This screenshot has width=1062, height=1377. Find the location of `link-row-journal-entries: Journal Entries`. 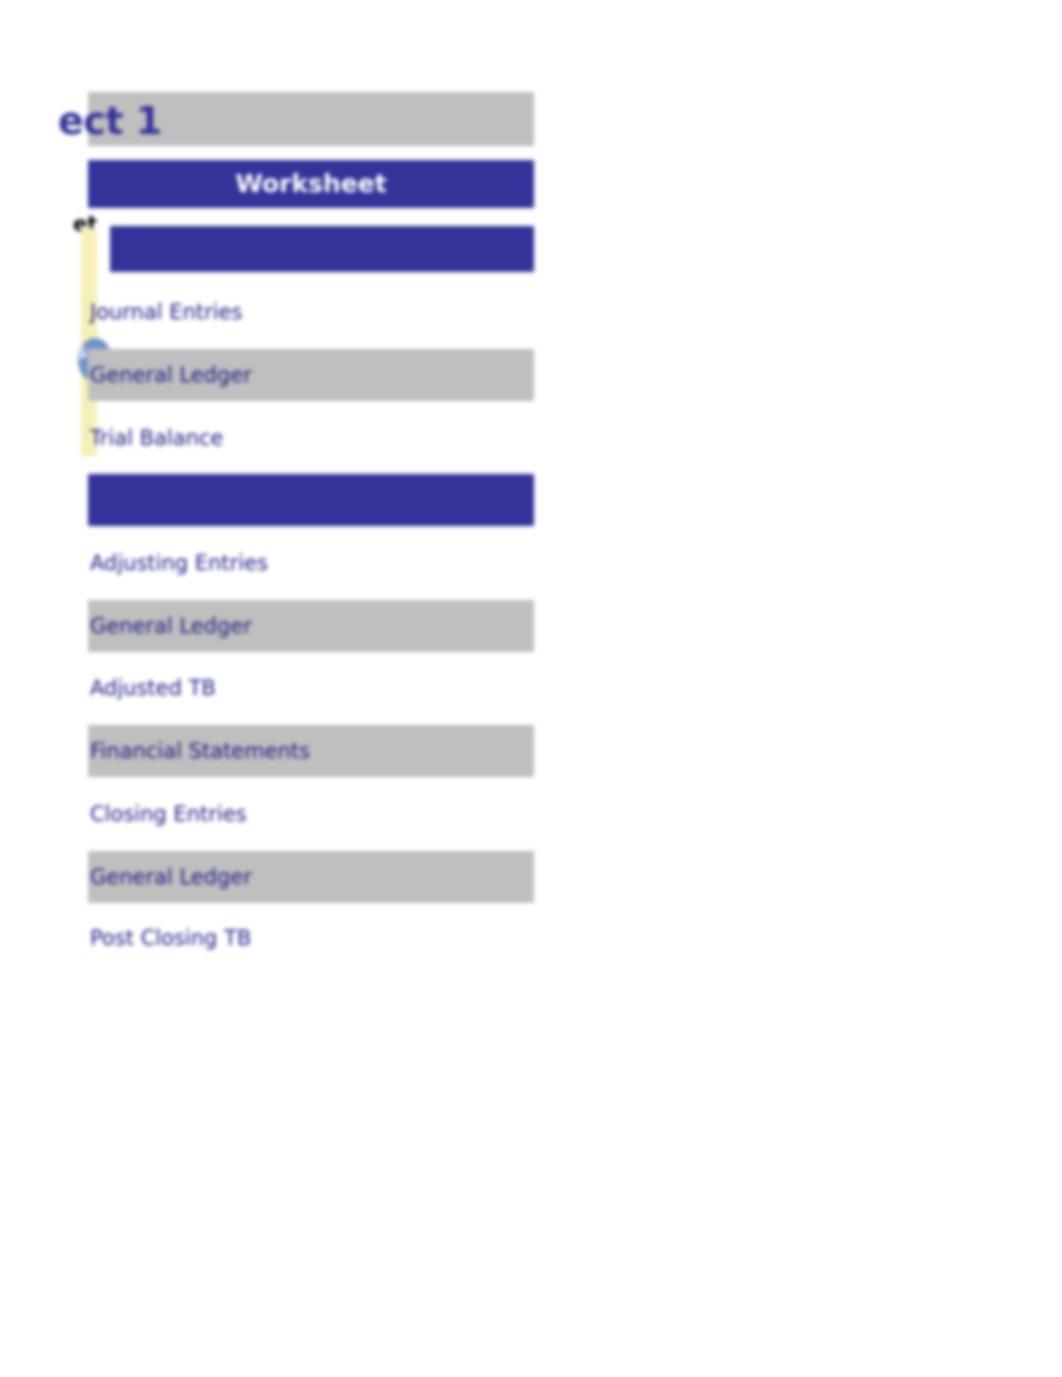

link-row-journal-entries: Journal Entries is located at coordinates (311, 312).